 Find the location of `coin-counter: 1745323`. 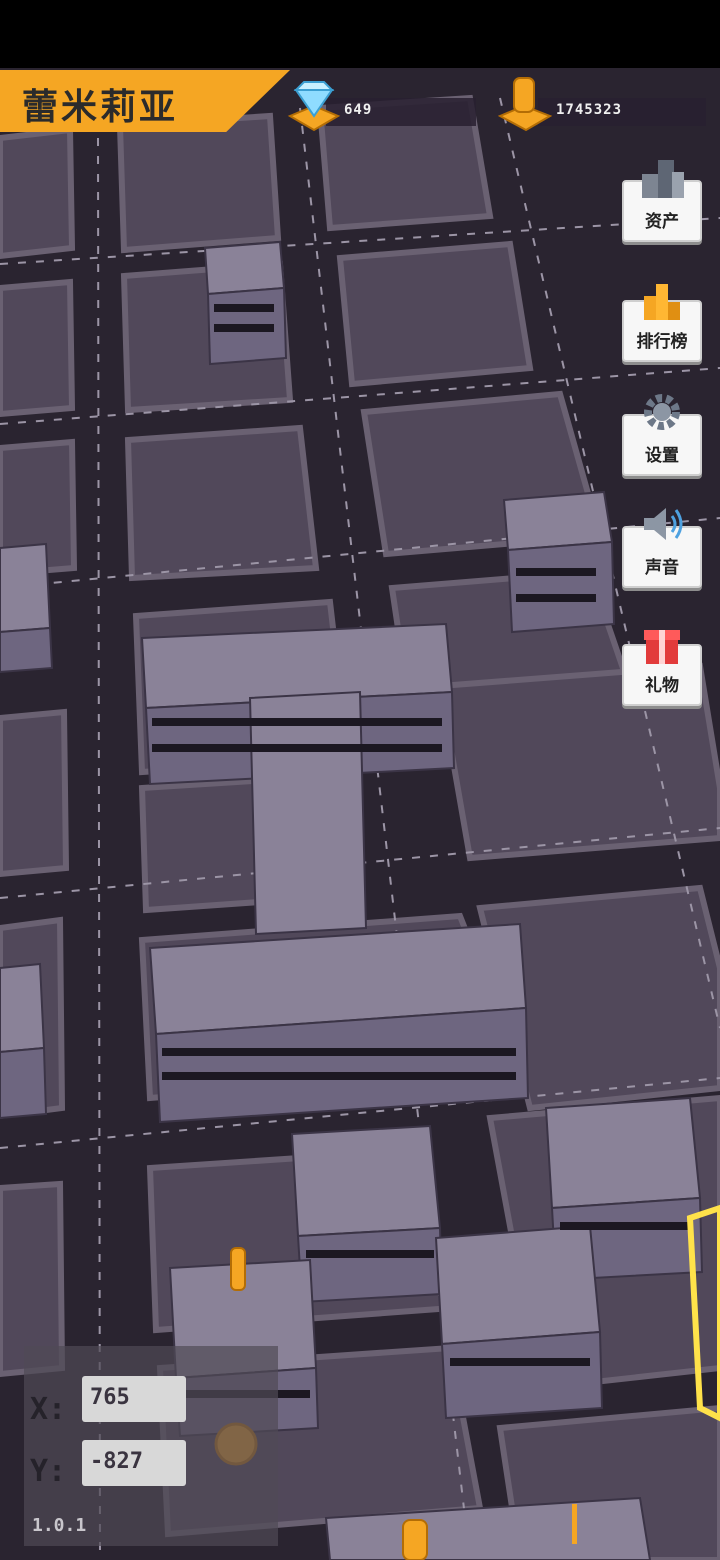

coin-counter: 1745323 is located at coordinates (603, 104).